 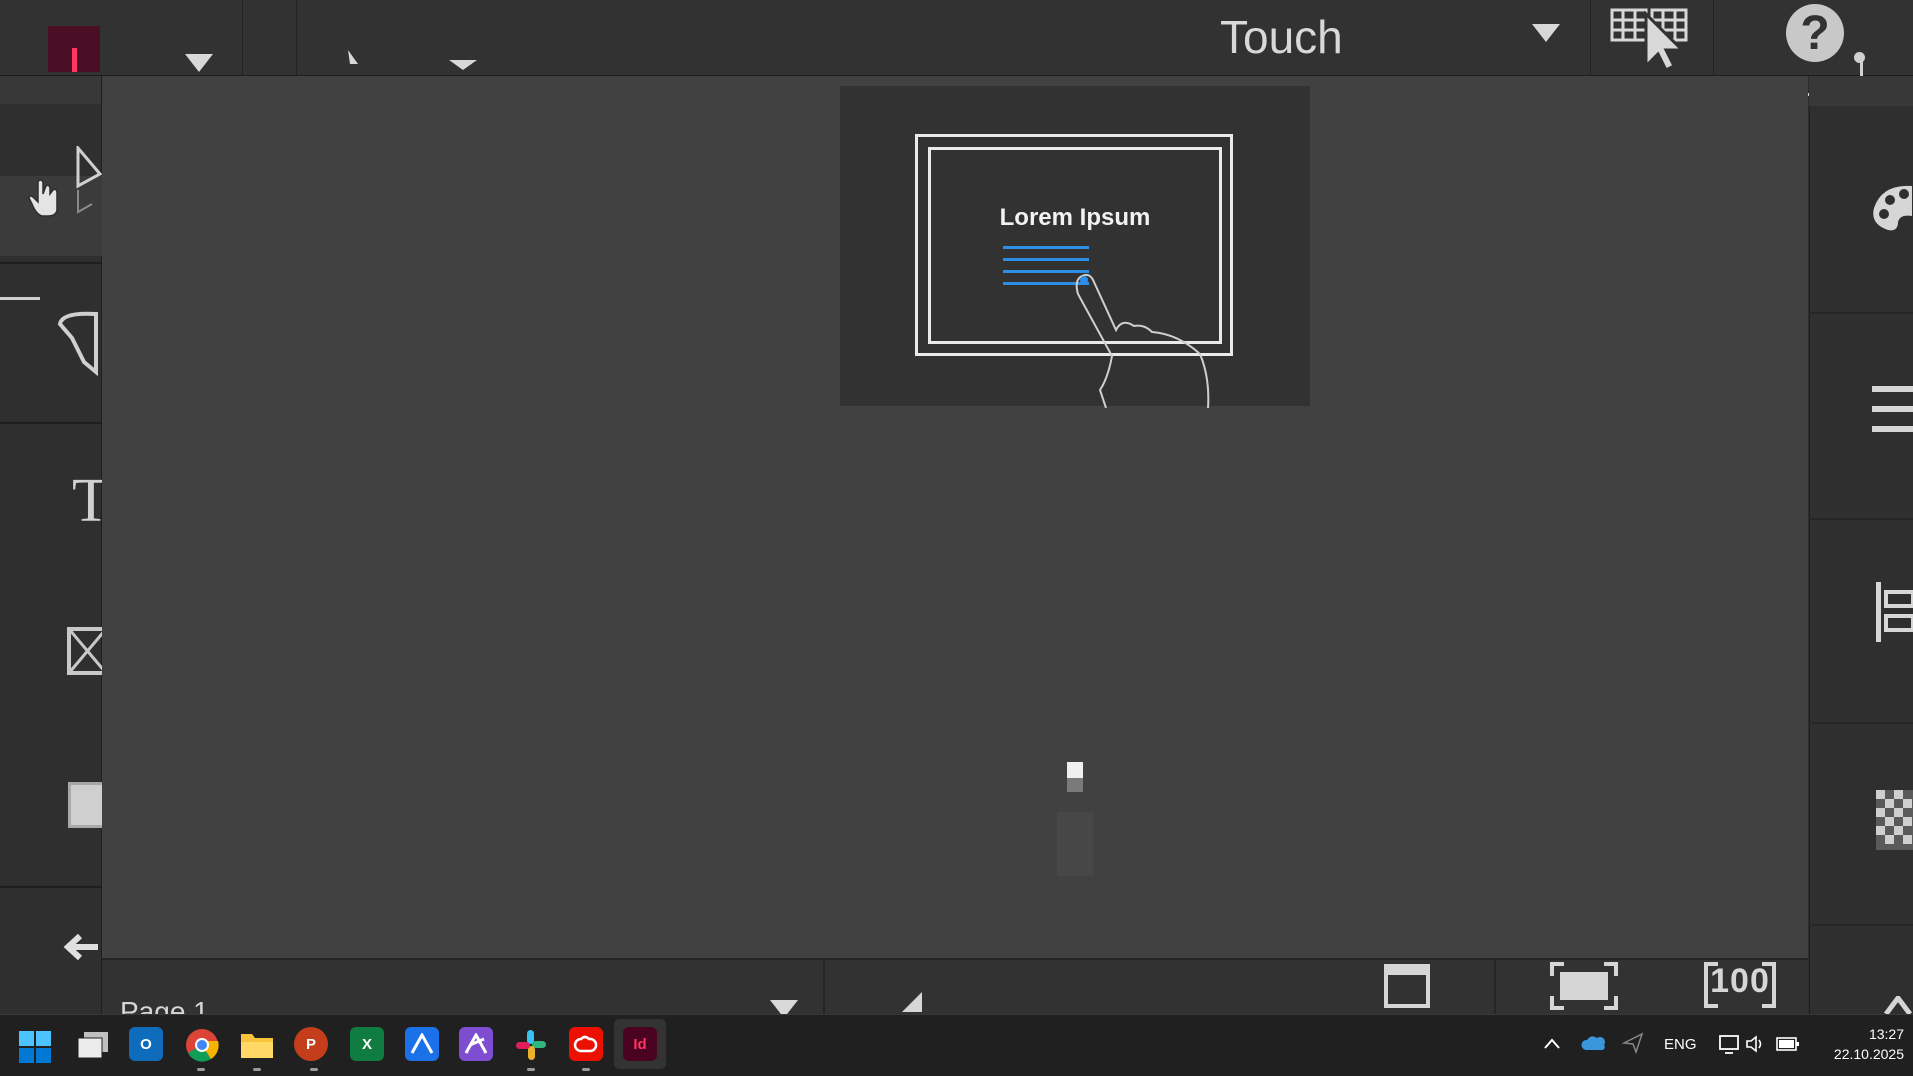 What do you see at coordinates (89, 181) in the screenshot?
I see `selection-tool-icon` at bounding box center [89, 181].